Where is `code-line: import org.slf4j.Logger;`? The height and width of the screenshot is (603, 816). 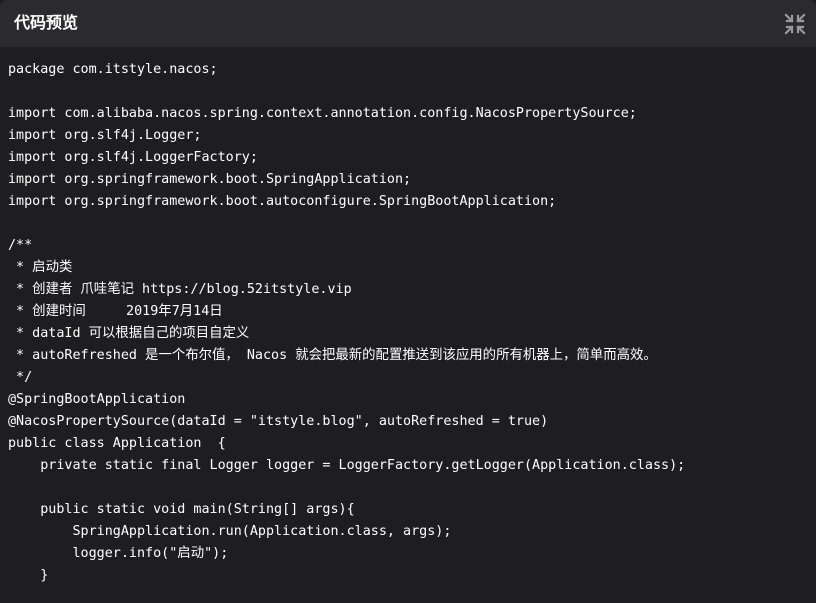
code-line: import org.slf4j.Logger; is located at coordinates (105, 135).